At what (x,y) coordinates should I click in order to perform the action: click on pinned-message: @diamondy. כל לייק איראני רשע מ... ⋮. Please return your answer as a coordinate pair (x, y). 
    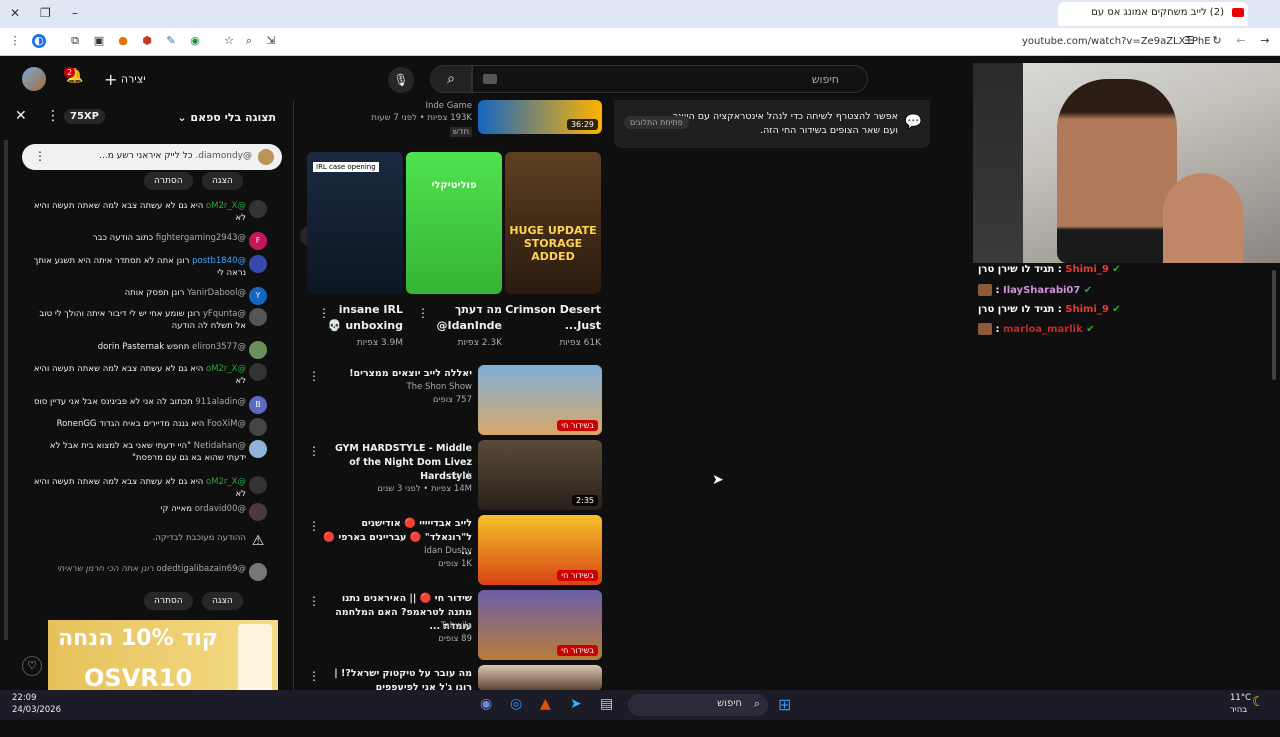
    Looking at the image, I should click on (152, 157).